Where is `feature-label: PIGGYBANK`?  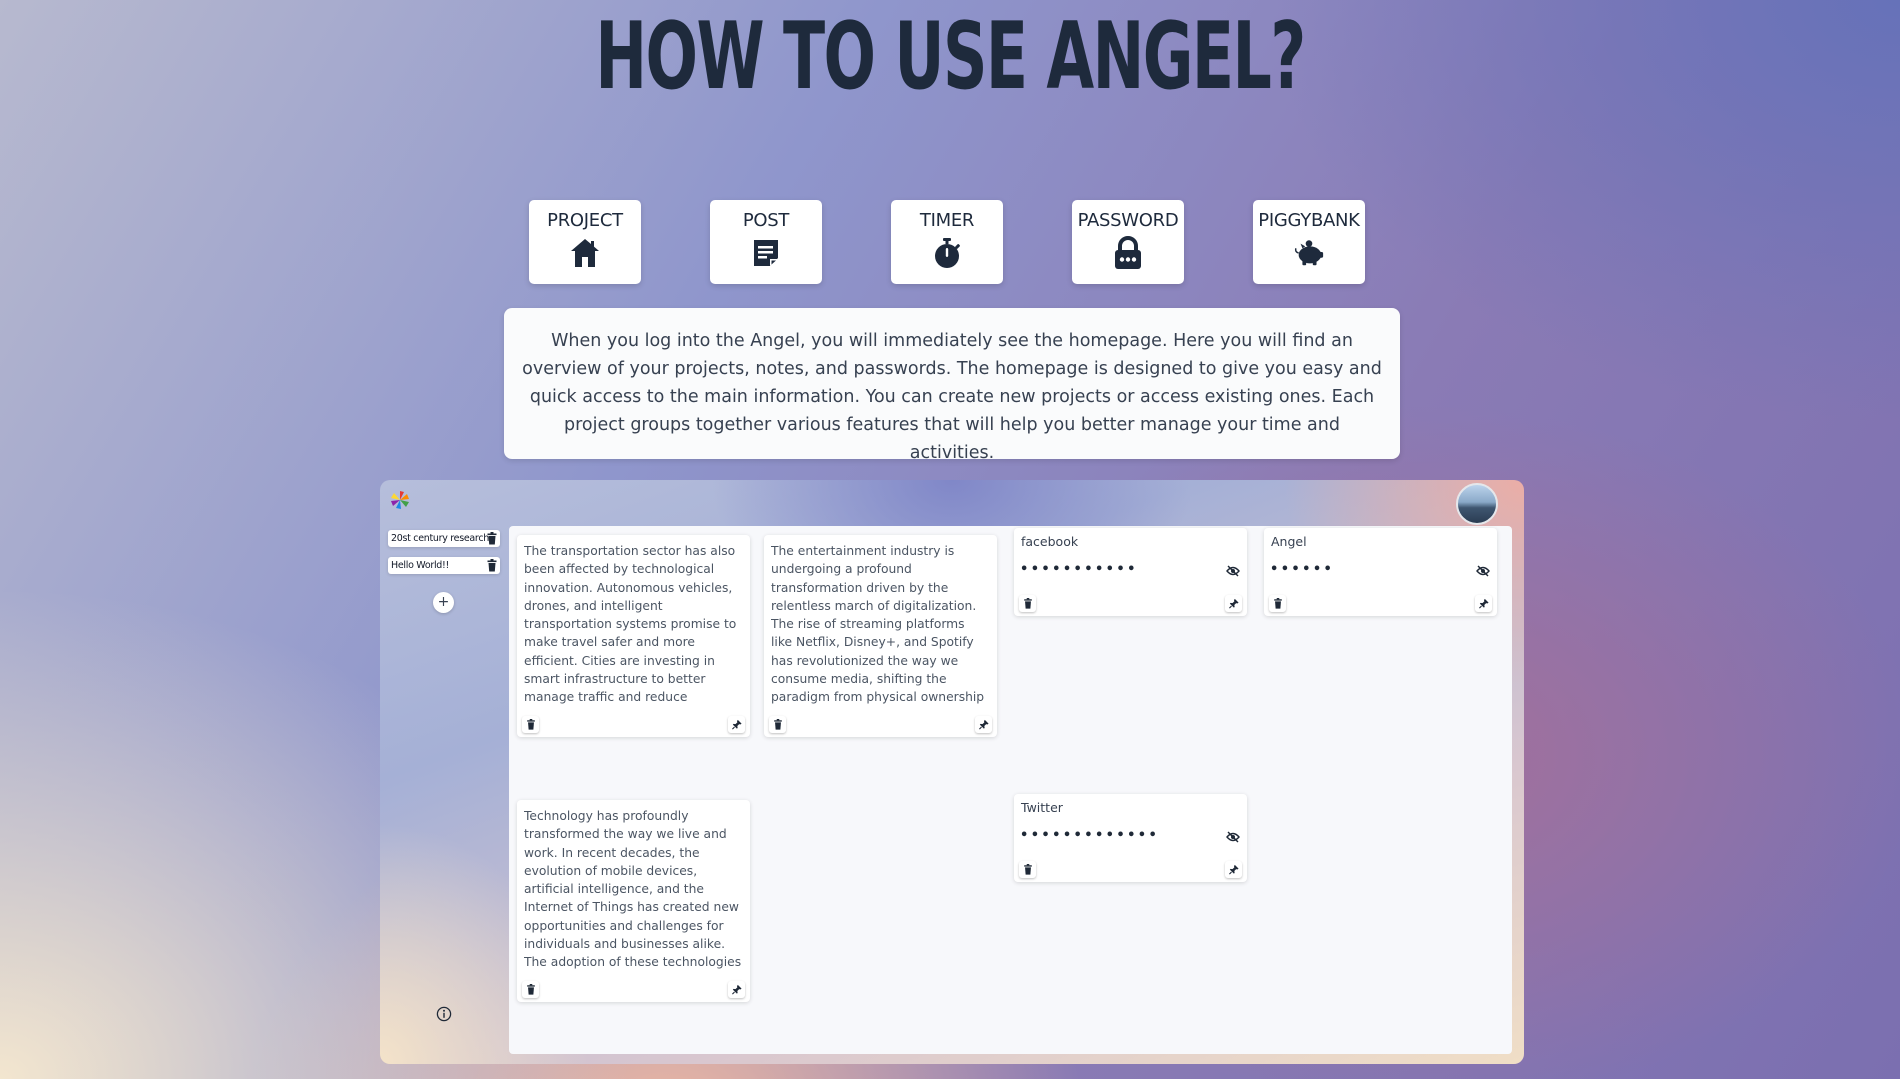 feature-label: PIGGYBANK is located at coordinates (1309, 220).